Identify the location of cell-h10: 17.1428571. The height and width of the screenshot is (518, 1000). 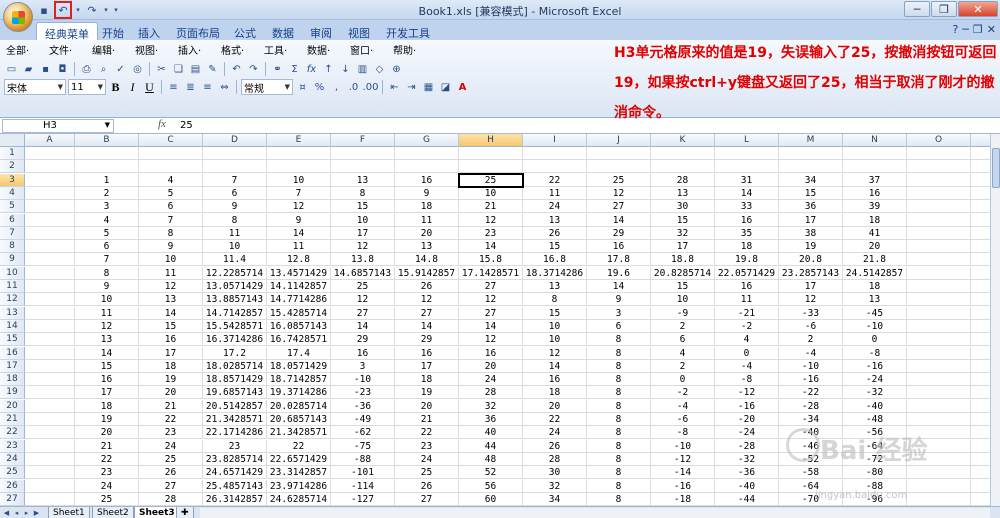
(491, 273).